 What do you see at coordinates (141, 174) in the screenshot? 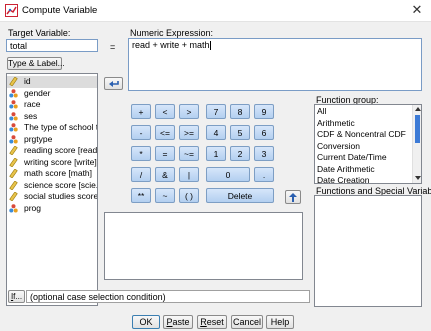
I see `keypad-button: /` at bounding box center [141, 174].